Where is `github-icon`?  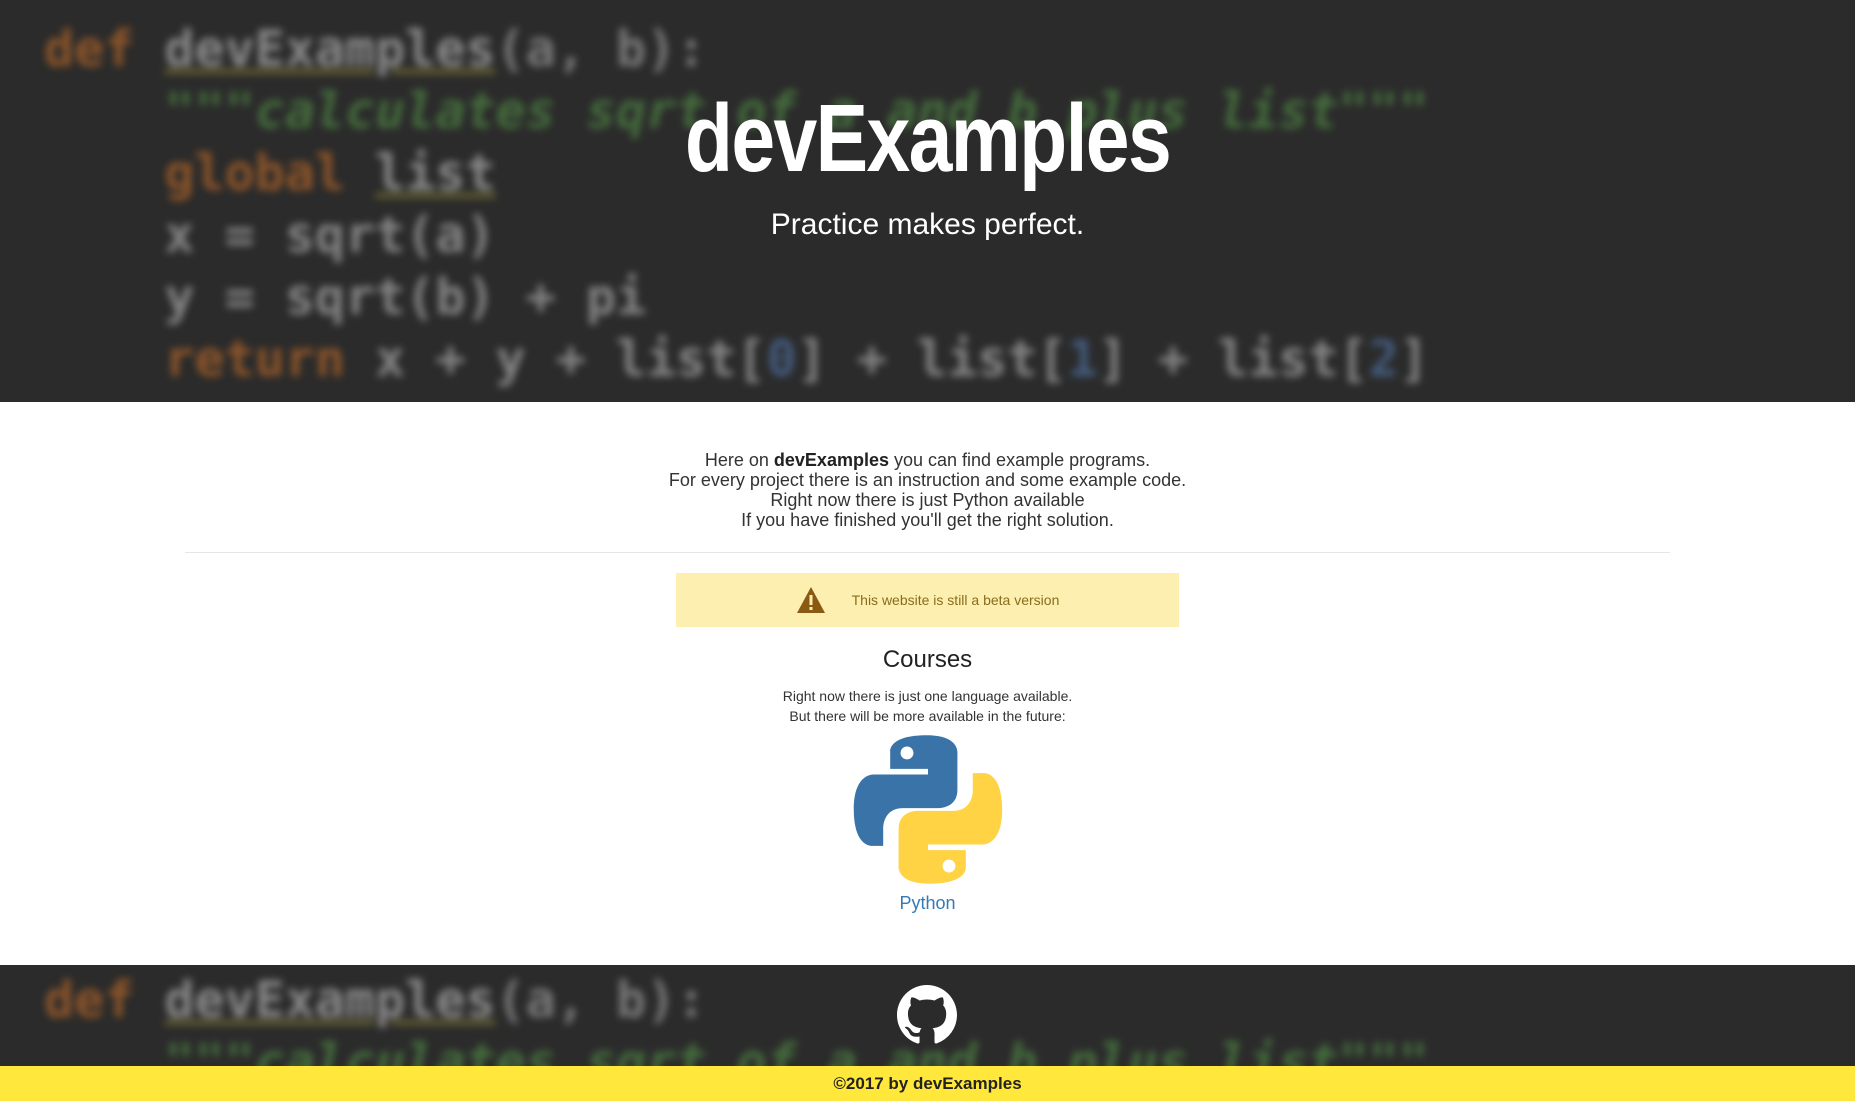 github-icon is located at coordinates (927, 1014).